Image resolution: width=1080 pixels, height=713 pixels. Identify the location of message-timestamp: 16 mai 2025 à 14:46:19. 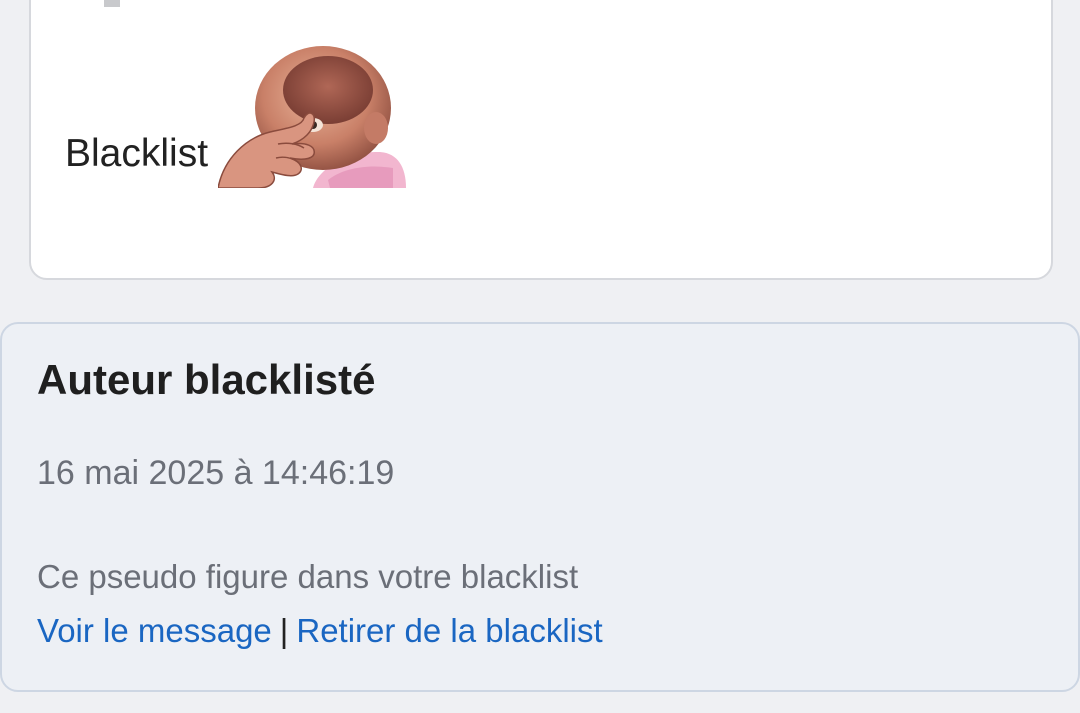
(216, 473).